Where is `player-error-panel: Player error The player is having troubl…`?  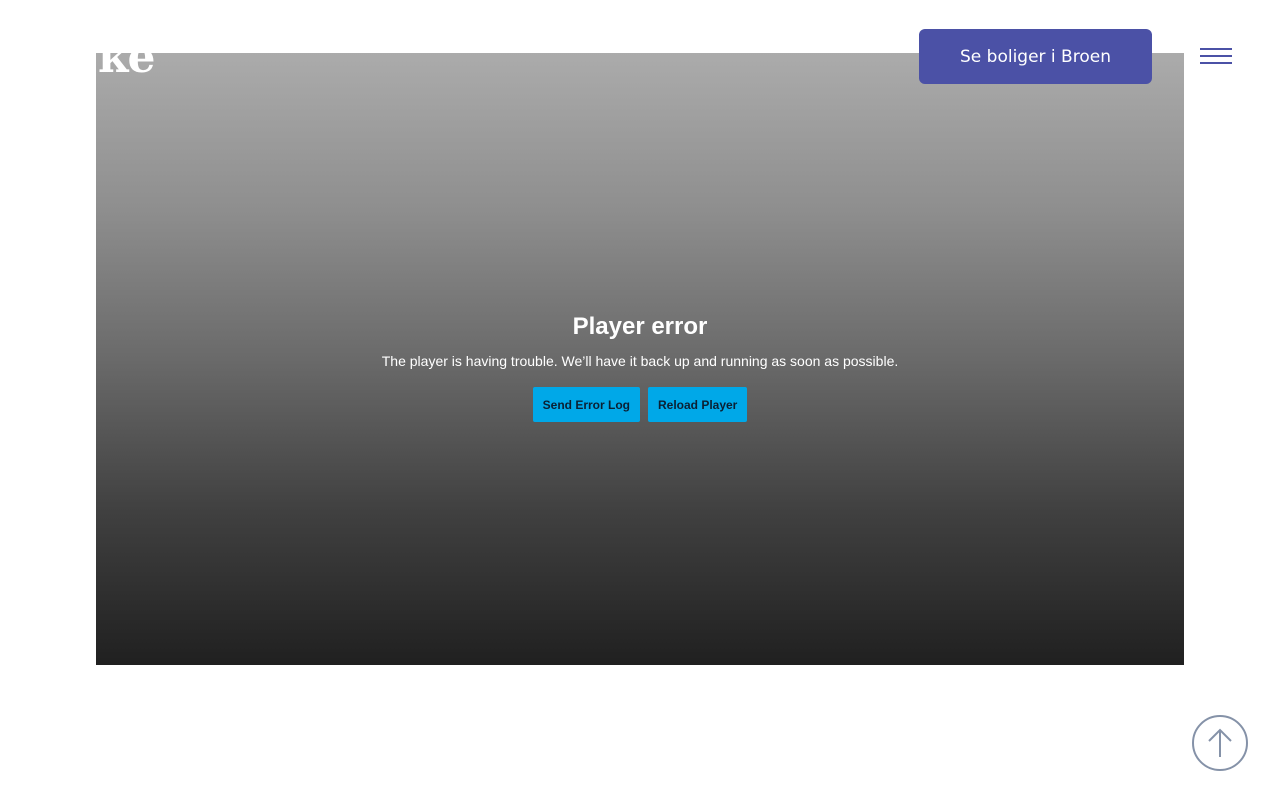 player-error-panel: Player error The player is having troubl… is located at coordinates (640, 366).